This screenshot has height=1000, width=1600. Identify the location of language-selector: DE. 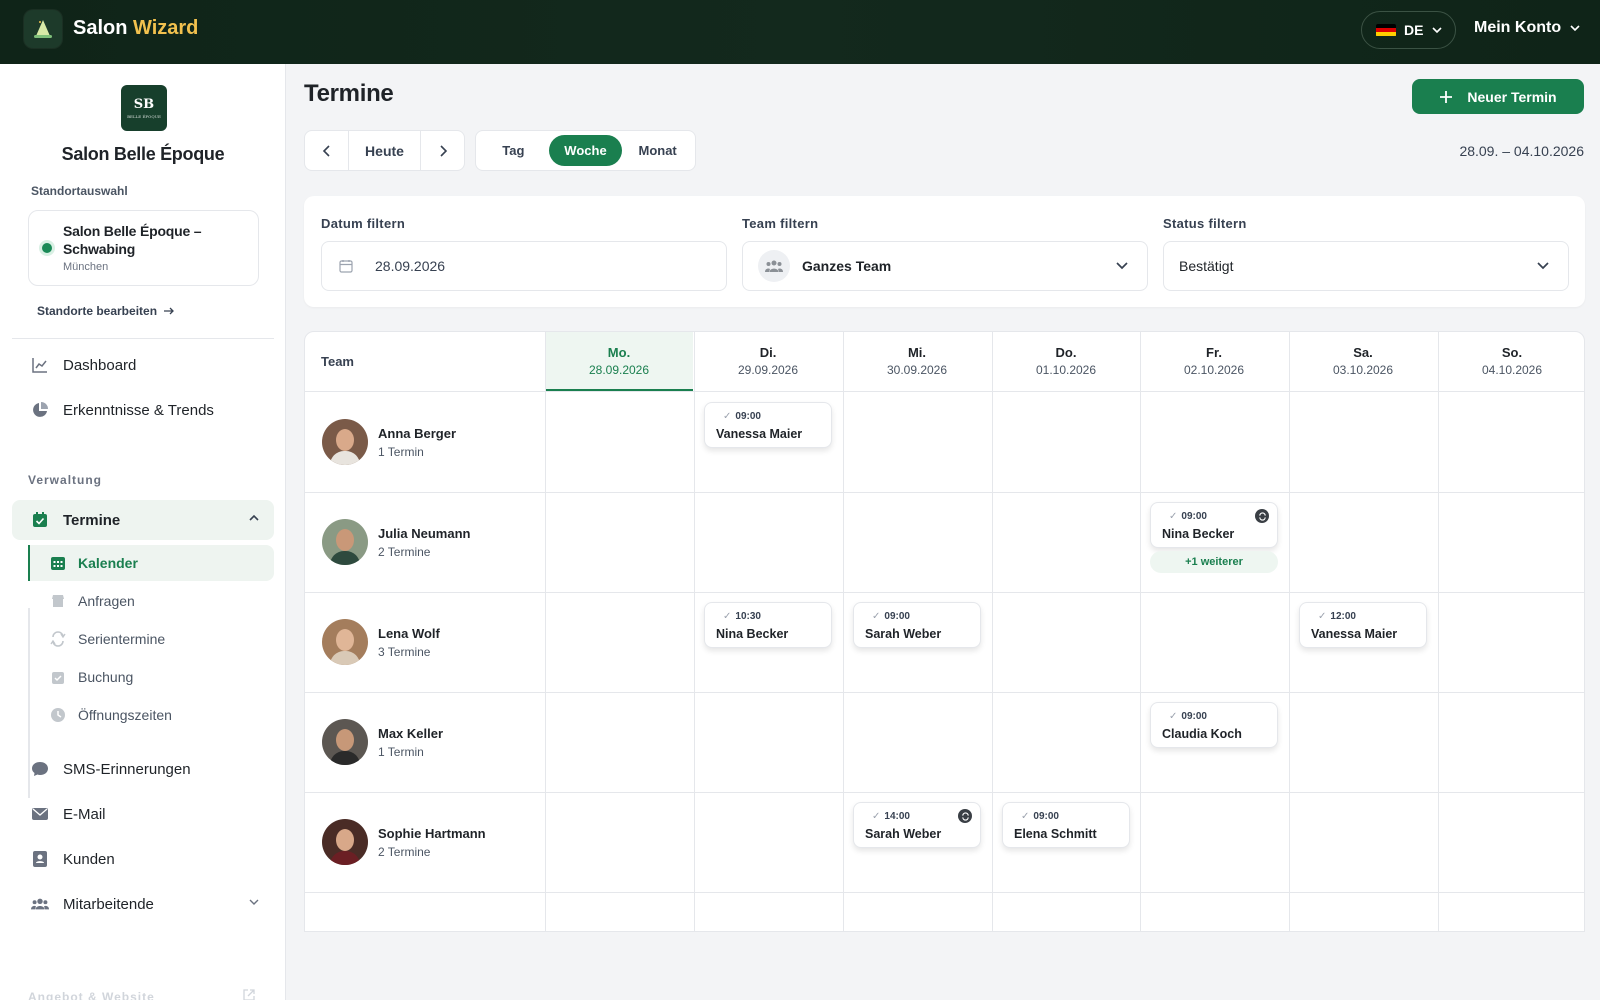
(1408, 30).